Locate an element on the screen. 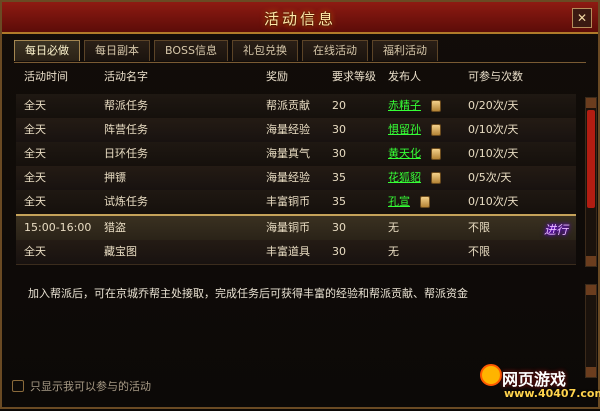 Image resolution: width=600 pixels, height=411 pixels. cell-issuer: 惧留孙 is located at coordinates (414, 130).